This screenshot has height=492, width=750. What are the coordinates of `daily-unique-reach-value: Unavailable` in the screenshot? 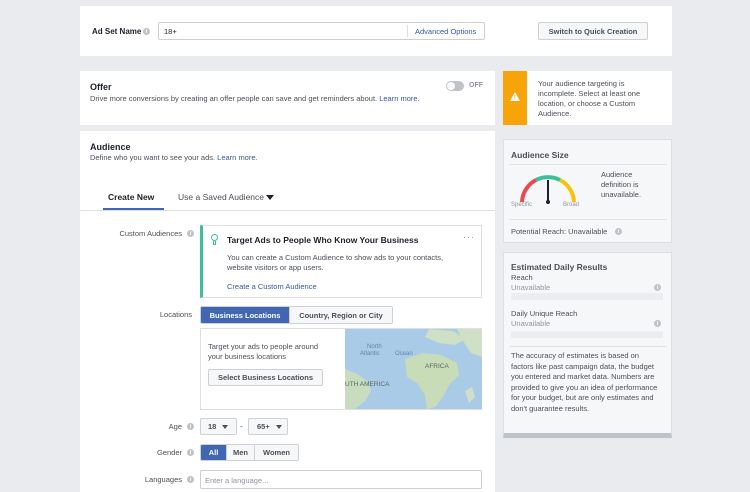 It's located at (531, 323).